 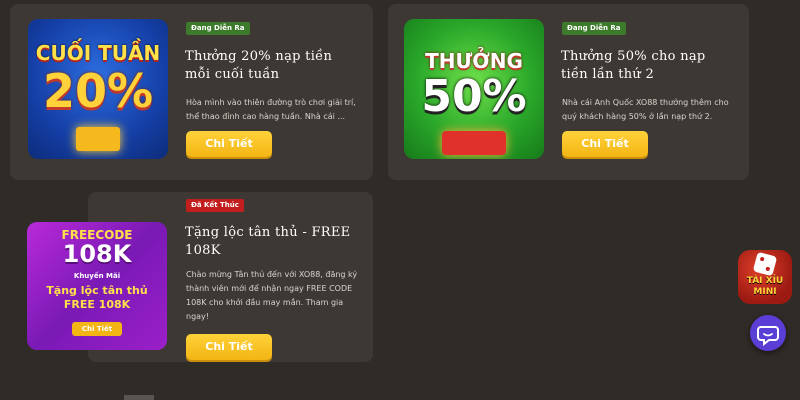 I want to click on promo-title: Thưởng 20% nạp tiền mỗi cuối tuần, so click(x=267, y=66).